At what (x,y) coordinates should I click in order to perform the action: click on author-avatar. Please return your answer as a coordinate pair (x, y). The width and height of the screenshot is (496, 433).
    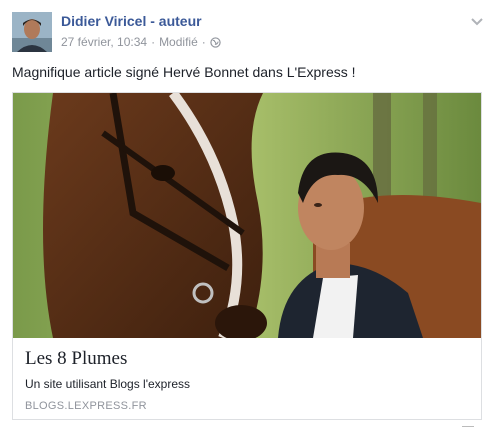
    Looking at the image, I should click on (32, 32).